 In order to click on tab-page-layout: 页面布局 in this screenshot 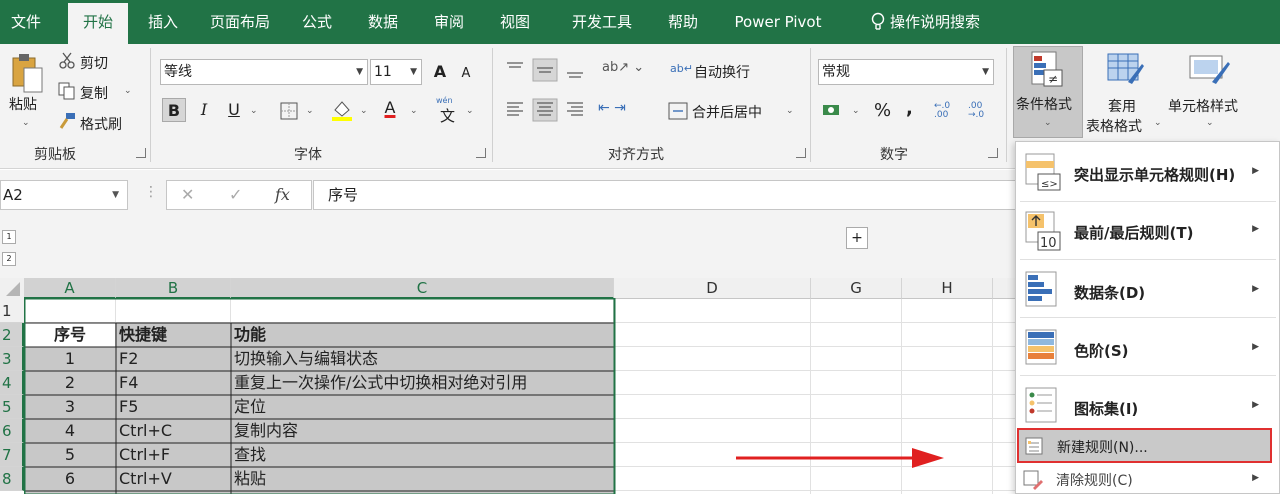, I will do `click(240, 22)`.